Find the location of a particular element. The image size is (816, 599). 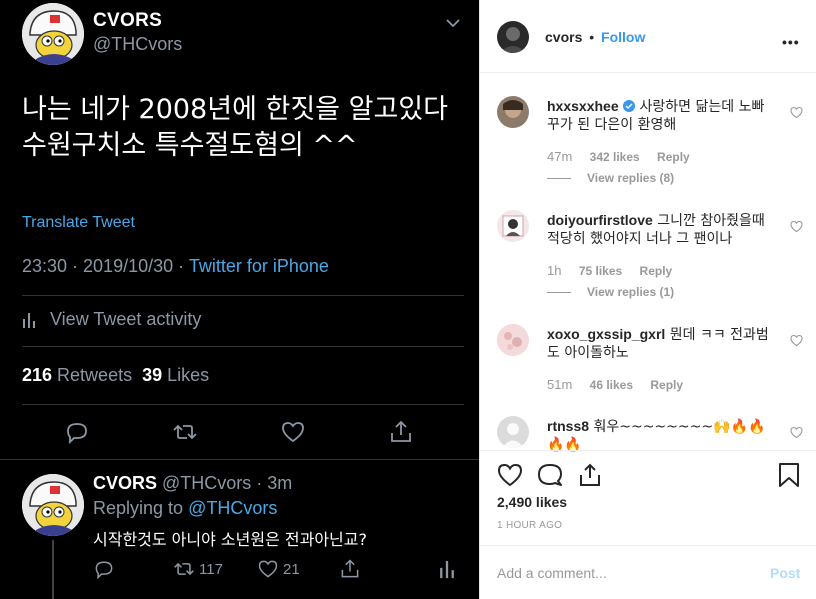

comment-meta: 51m 46 likes Reply is located at coordinates (622, 384).